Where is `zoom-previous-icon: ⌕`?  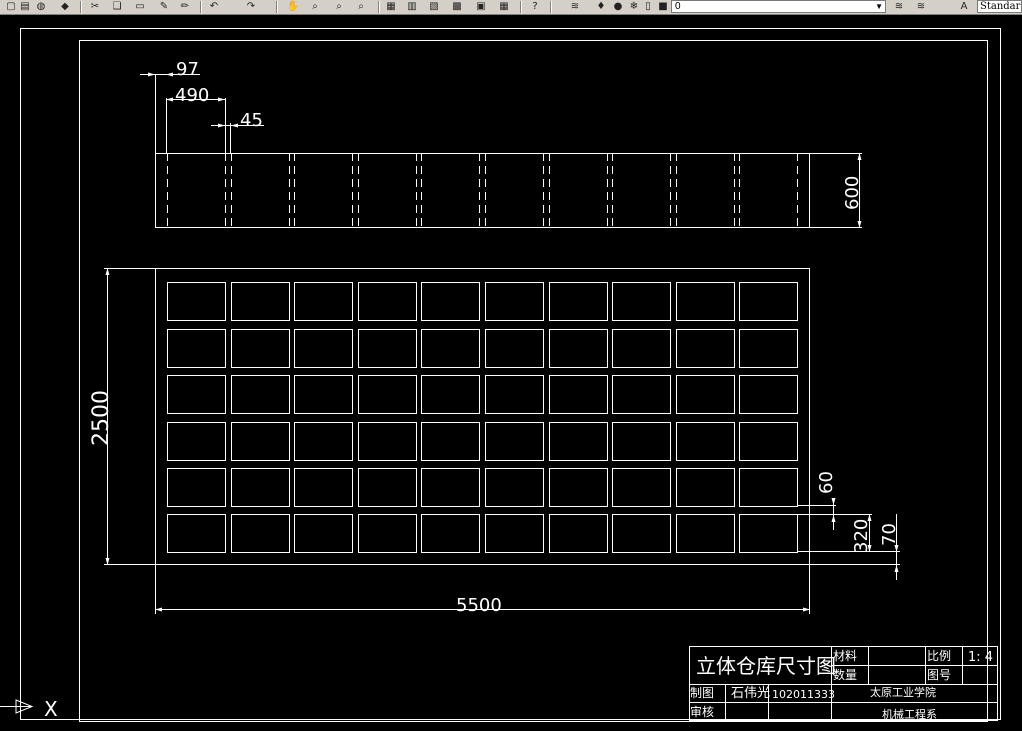 zoom-previous-icon: ⌕ is located at coordinates (361, 7).